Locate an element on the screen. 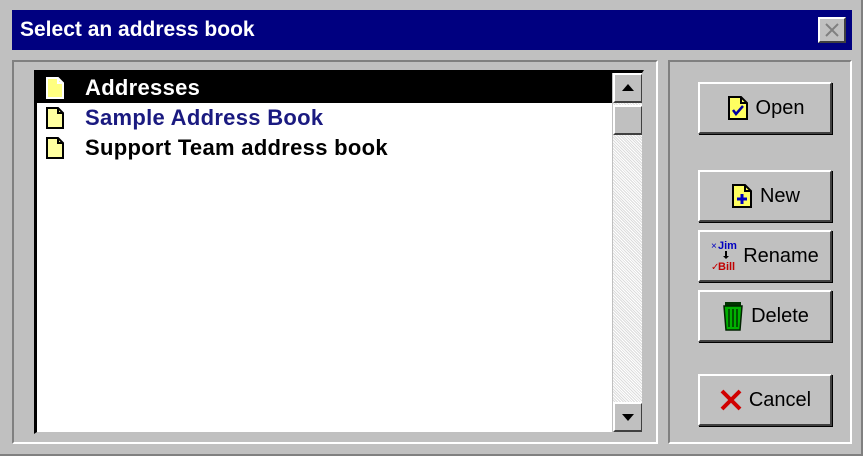  list-item-support-team: Support Team address book is located at coordinates (327, 148).